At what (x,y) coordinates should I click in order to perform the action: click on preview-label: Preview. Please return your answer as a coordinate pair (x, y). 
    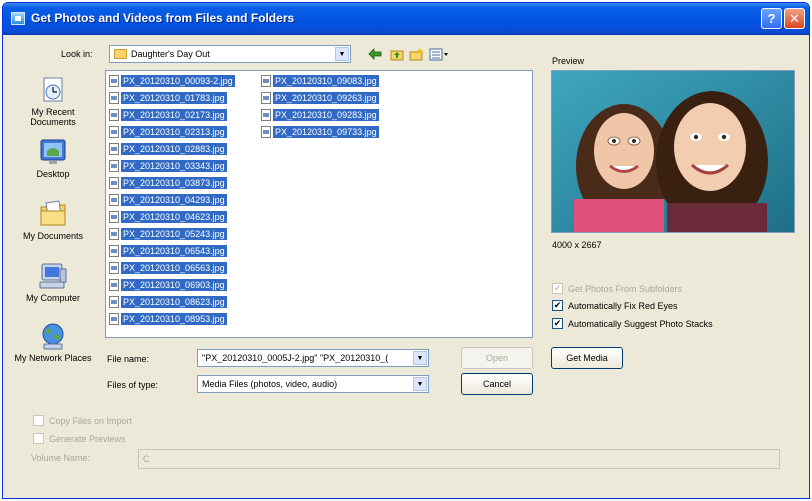
    Looking at the image, I should click on (568, 61).